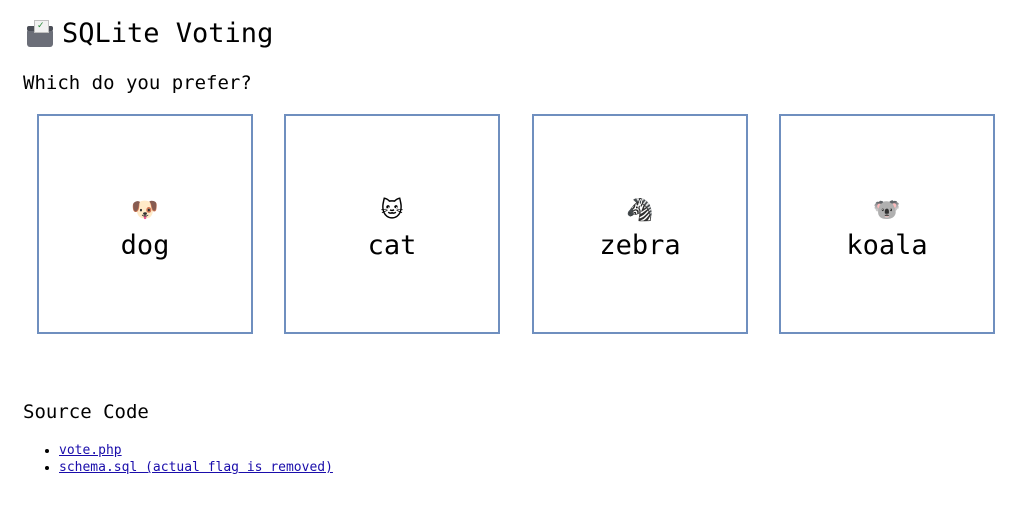  What do you see at coordinates (145, 210) in the screenshot?
I see `dog-face-icon: 🐶` at bounding box center [145, 210].